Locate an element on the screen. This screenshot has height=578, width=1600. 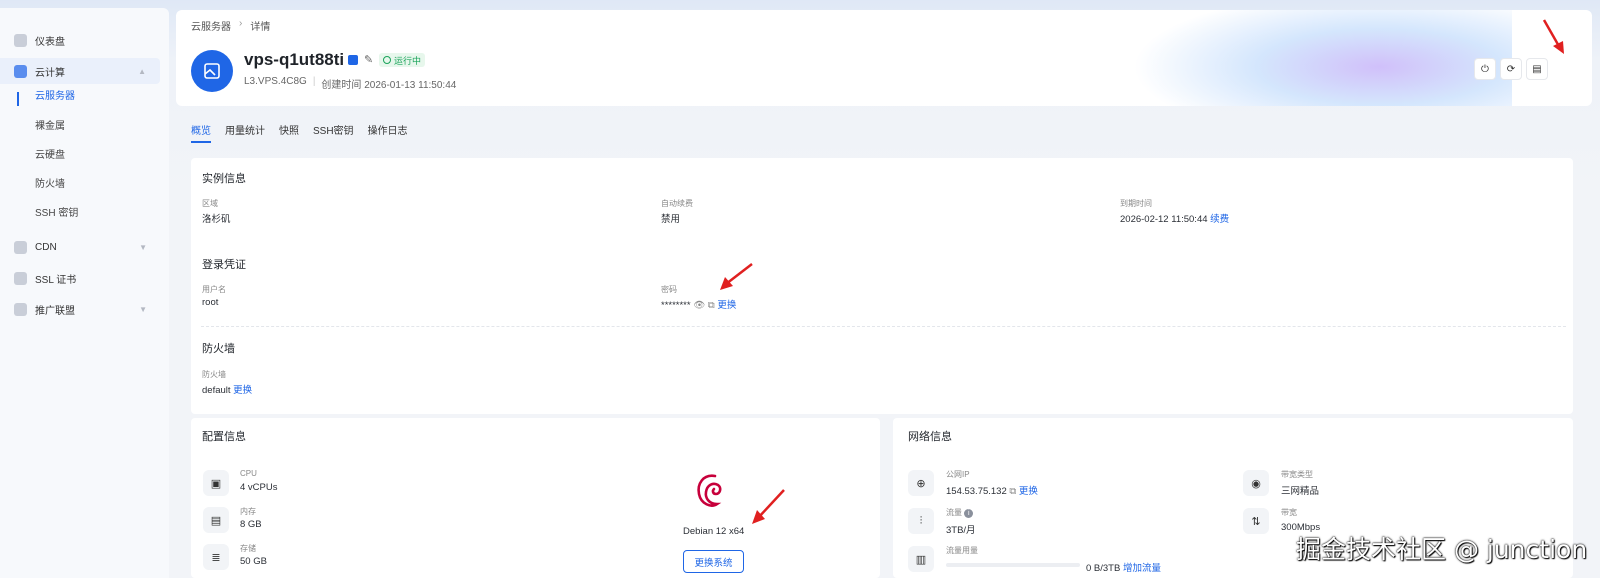
traffic-label: 流量 is located at coordinates (954, 512).